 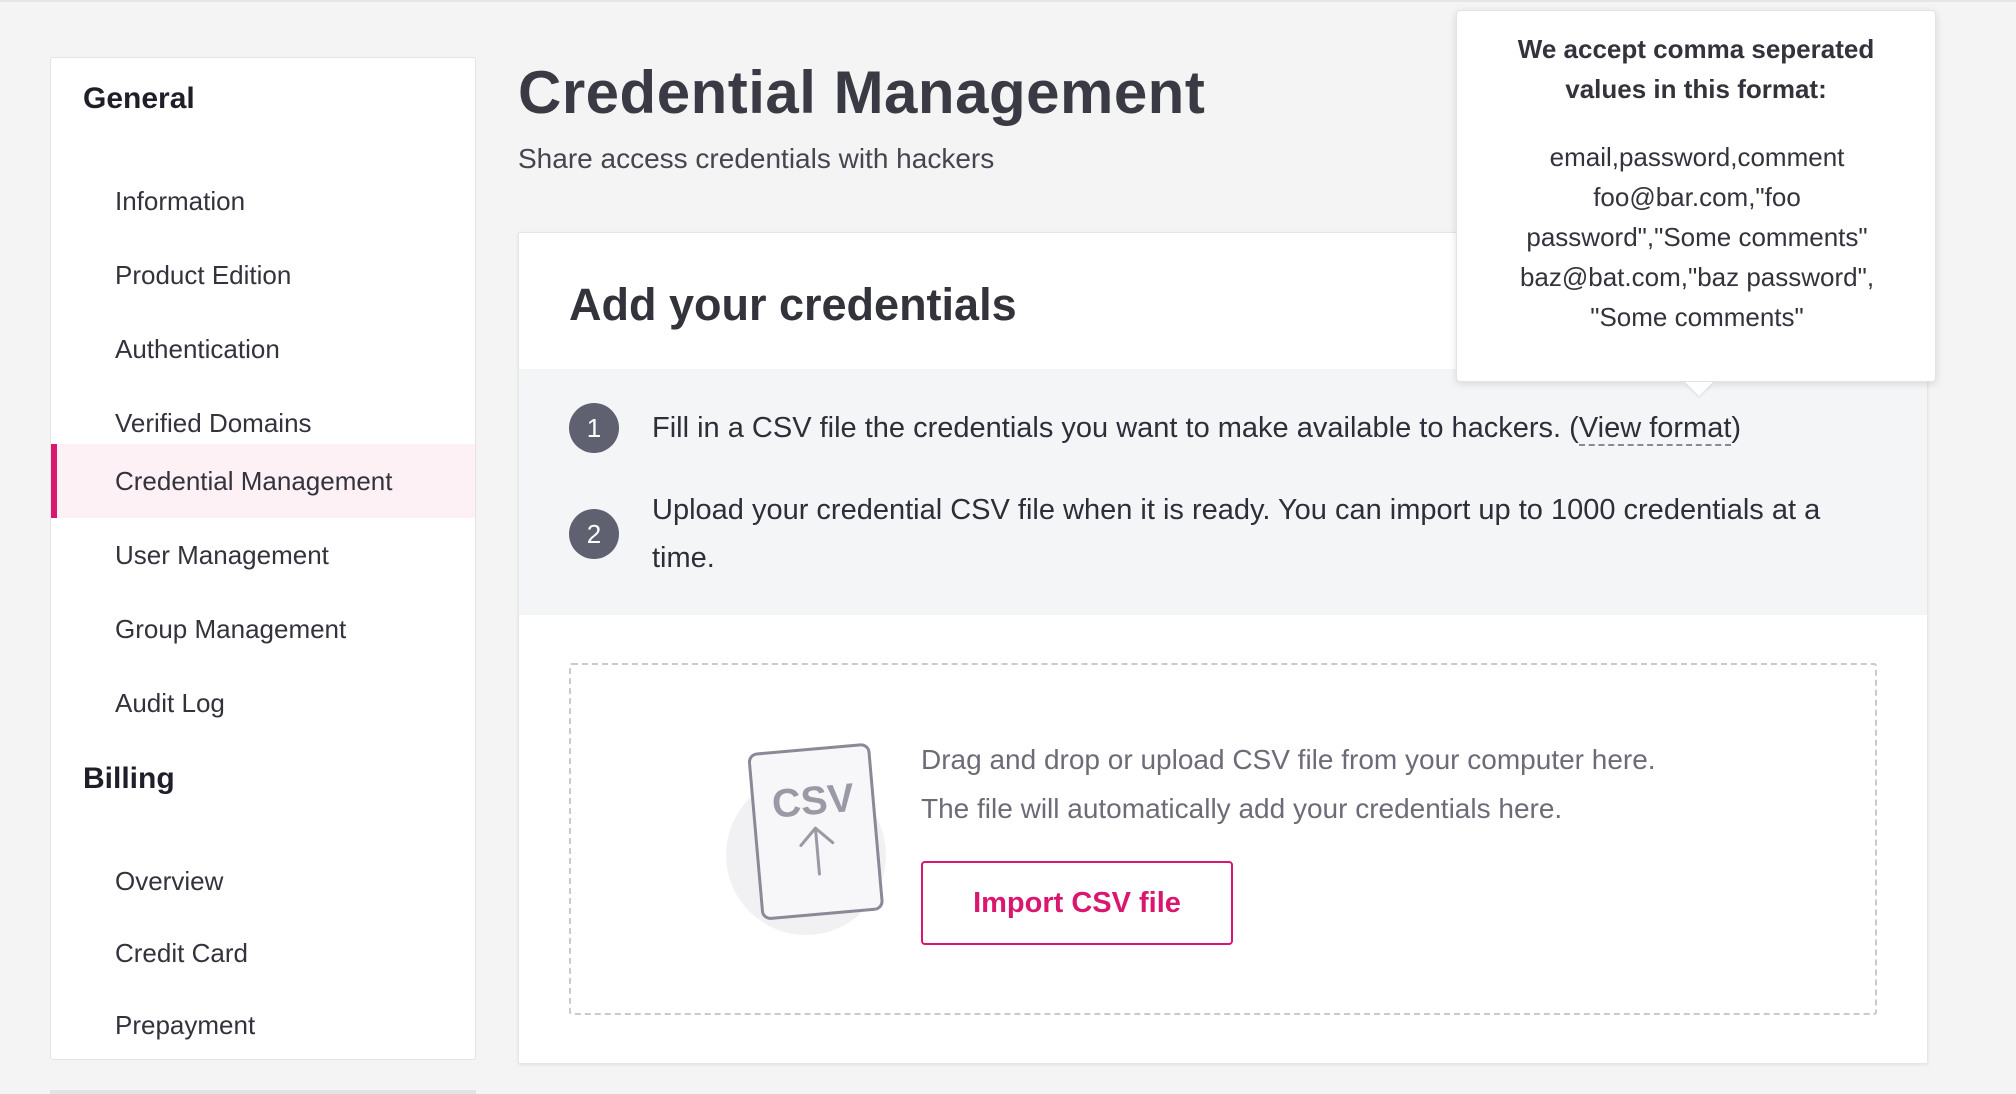 What do you see at coordinates (263, 1025) in the screenshot?
I see `sidebar-item-prepayment: Prepayment` at bounding box center [263, 1025].